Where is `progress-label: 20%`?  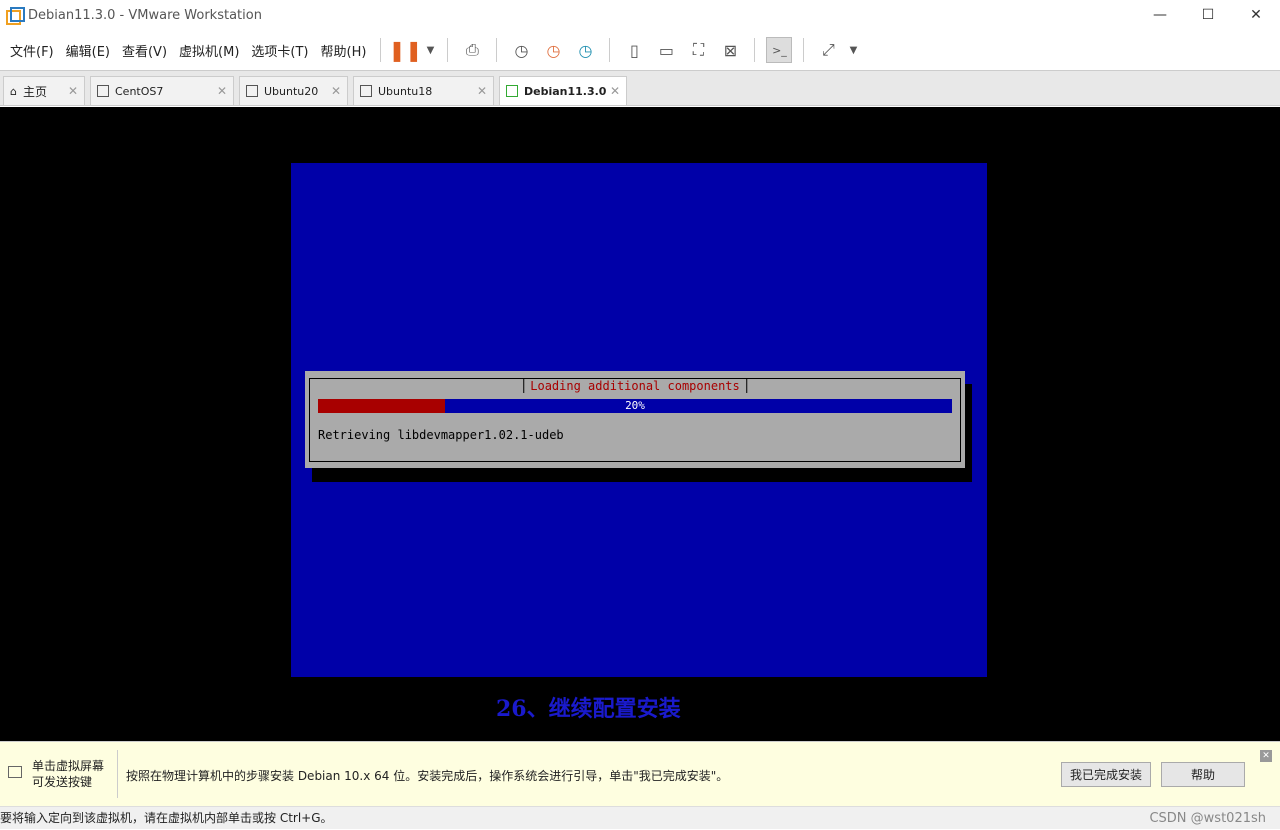
progress-label: 20% is located at coordinates (635, 405).